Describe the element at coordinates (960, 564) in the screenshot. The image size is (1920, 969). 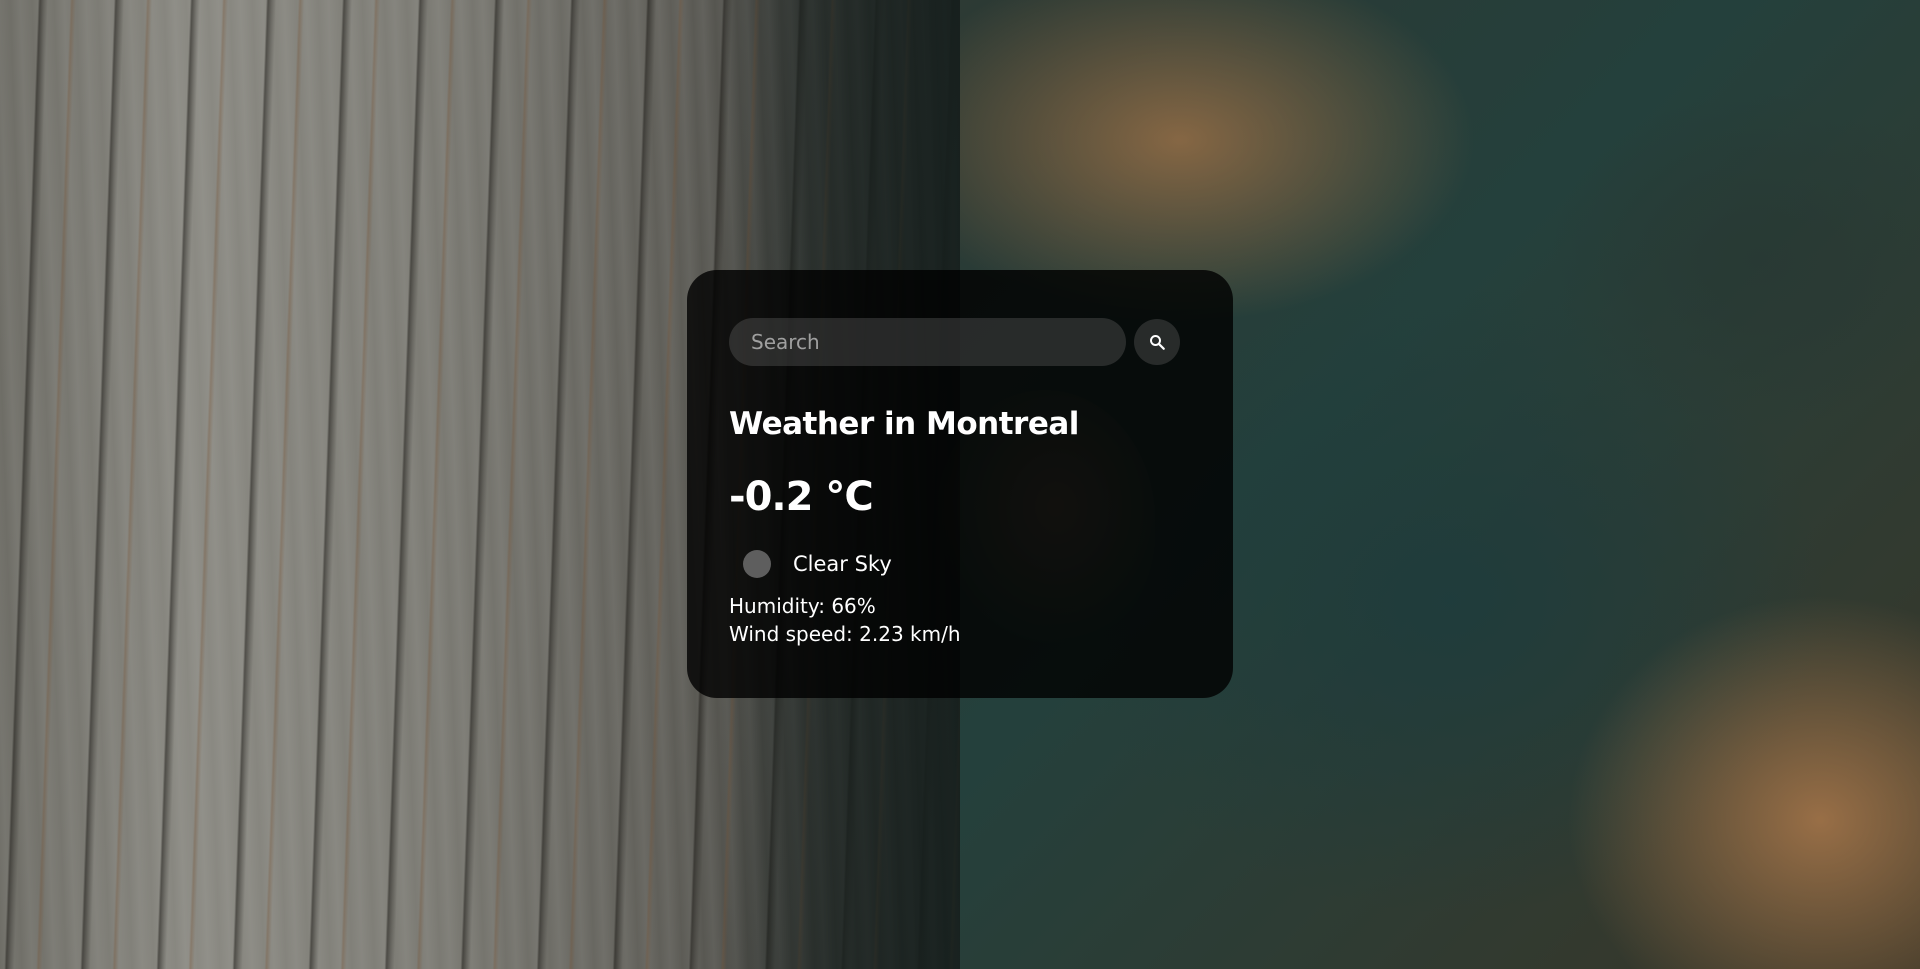
I see `weather-description-row: Clear Sky` at that location.